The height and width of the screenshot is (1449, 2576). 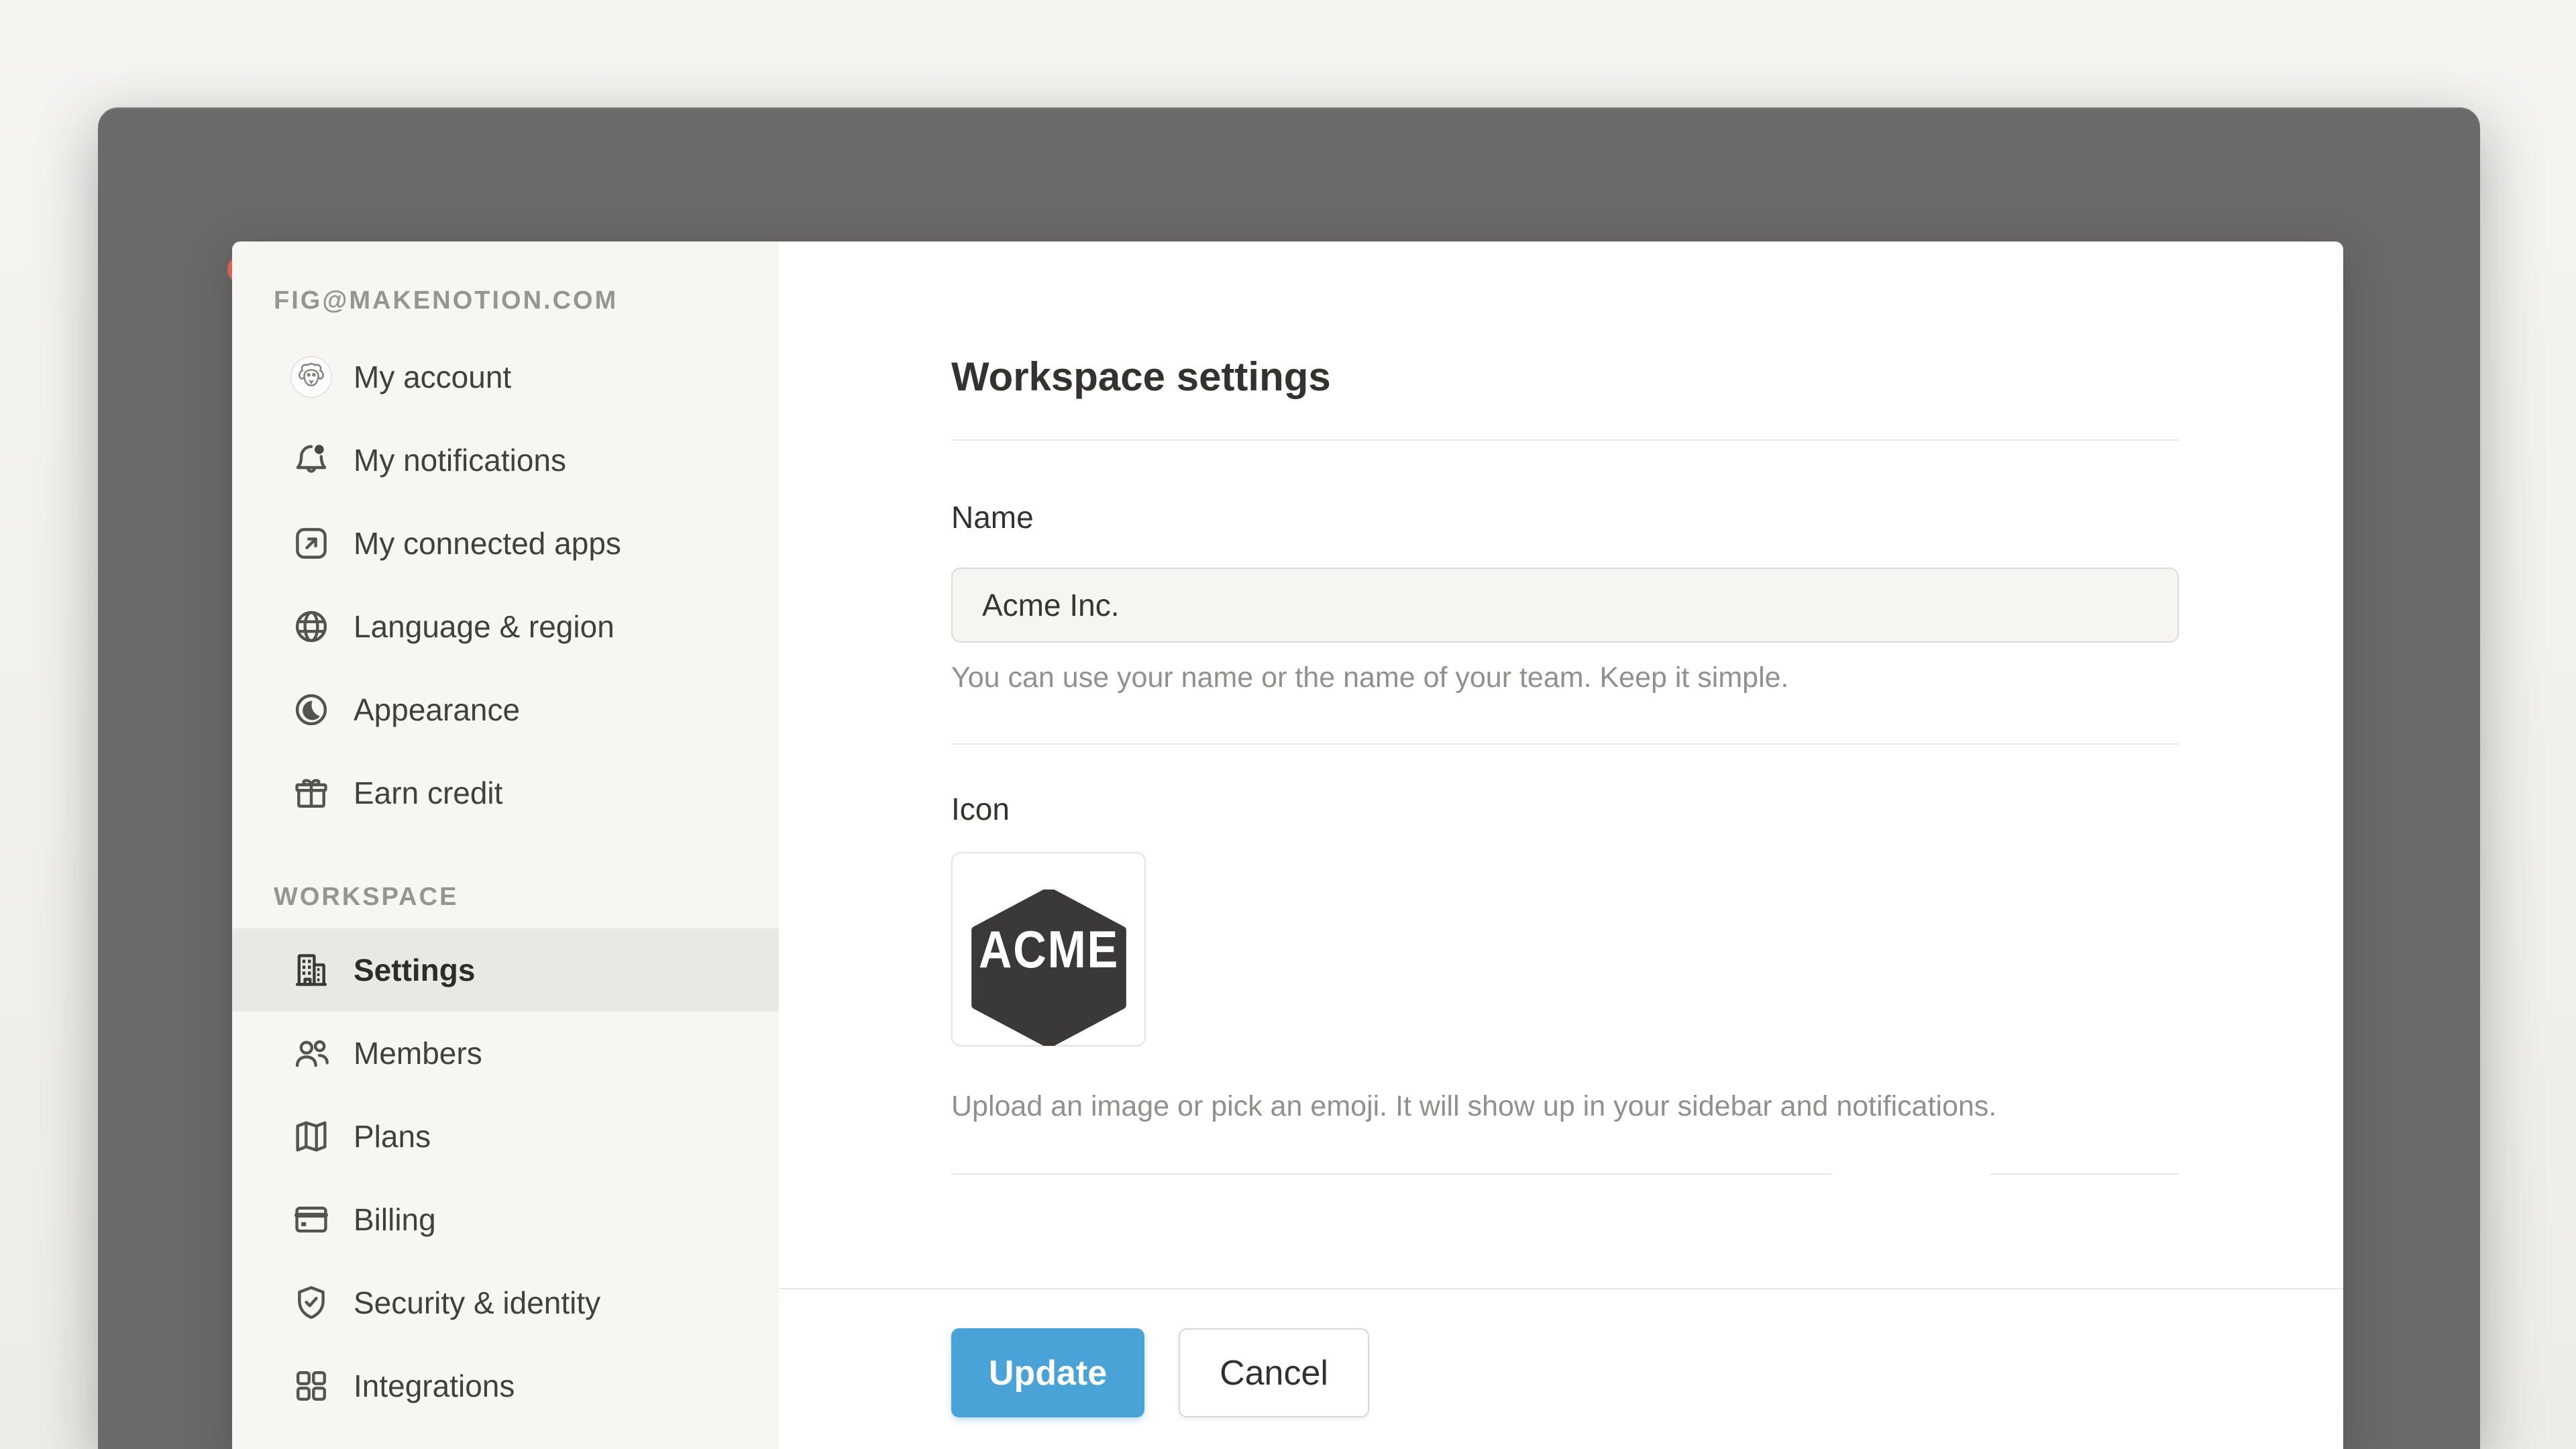 I want to click on sidebar-item-security-identity: Security & identity, so click(x=505, y=1302).